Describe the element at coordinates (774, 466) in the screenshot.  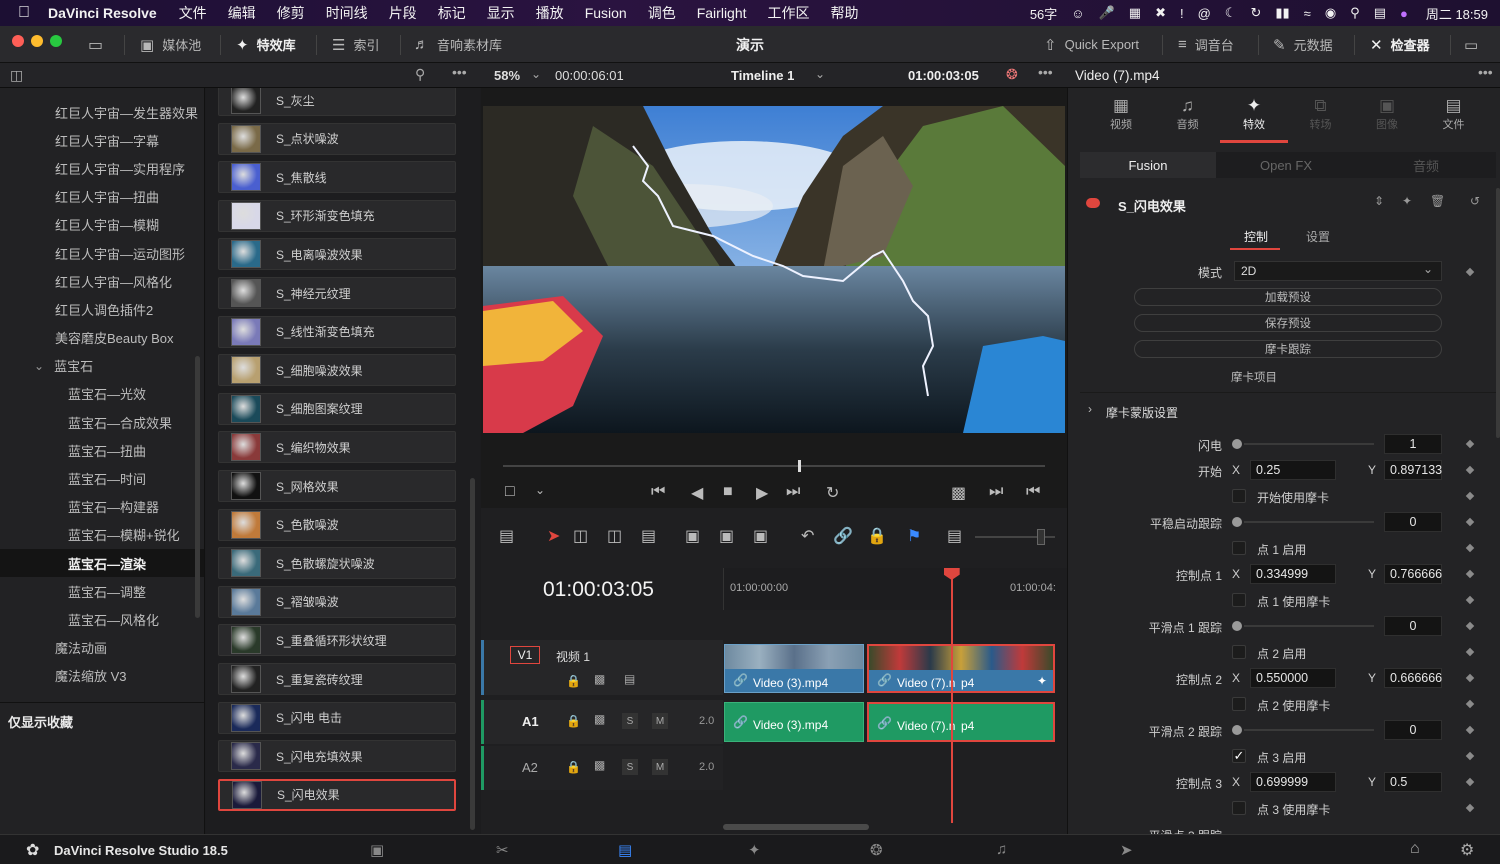
I see `scrub-bar` at that location.